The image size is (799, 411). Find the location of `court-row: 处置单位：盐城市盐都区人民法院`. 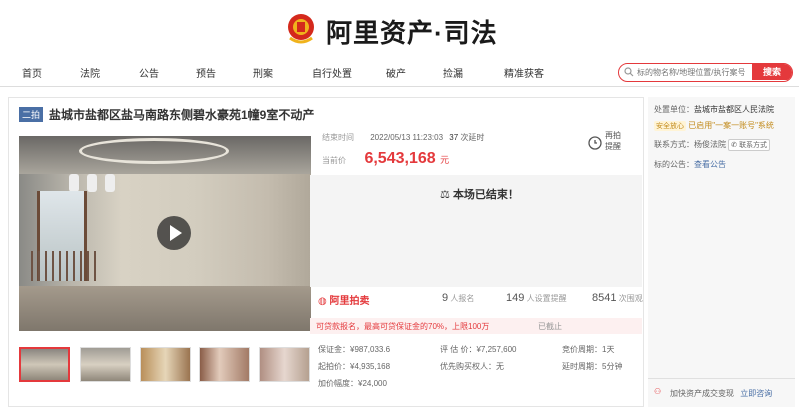

court-row: 处置单位：盐城市盐都区人民法院 is located at coordinates (714, 109).